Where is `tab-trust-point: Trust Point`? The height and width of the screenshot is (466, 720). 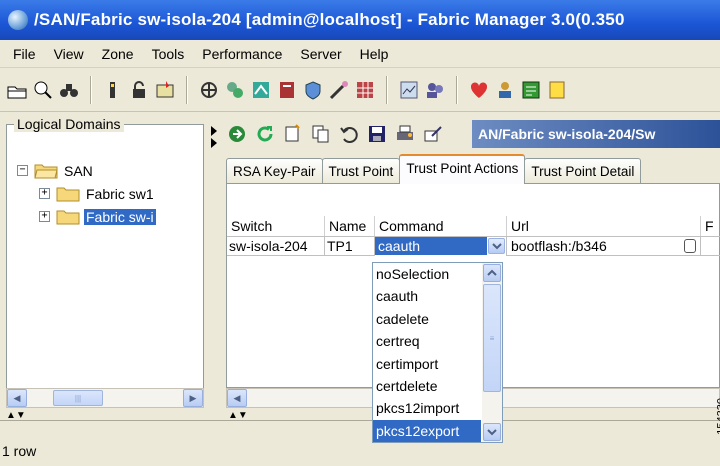 tab-trust-point: Trust Point is located at coordinates (361, 171).